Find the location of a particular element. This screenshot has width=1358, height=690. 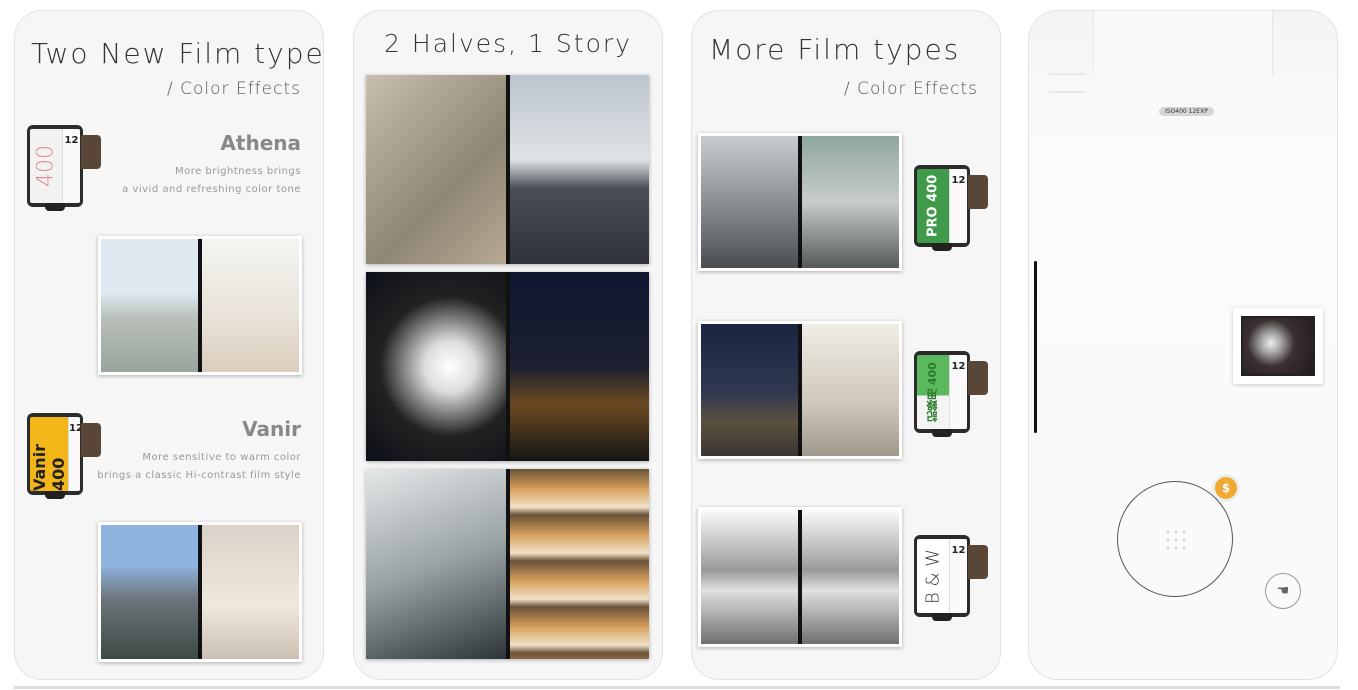

coin-icon: $ is located at coordinates (1226, 488).